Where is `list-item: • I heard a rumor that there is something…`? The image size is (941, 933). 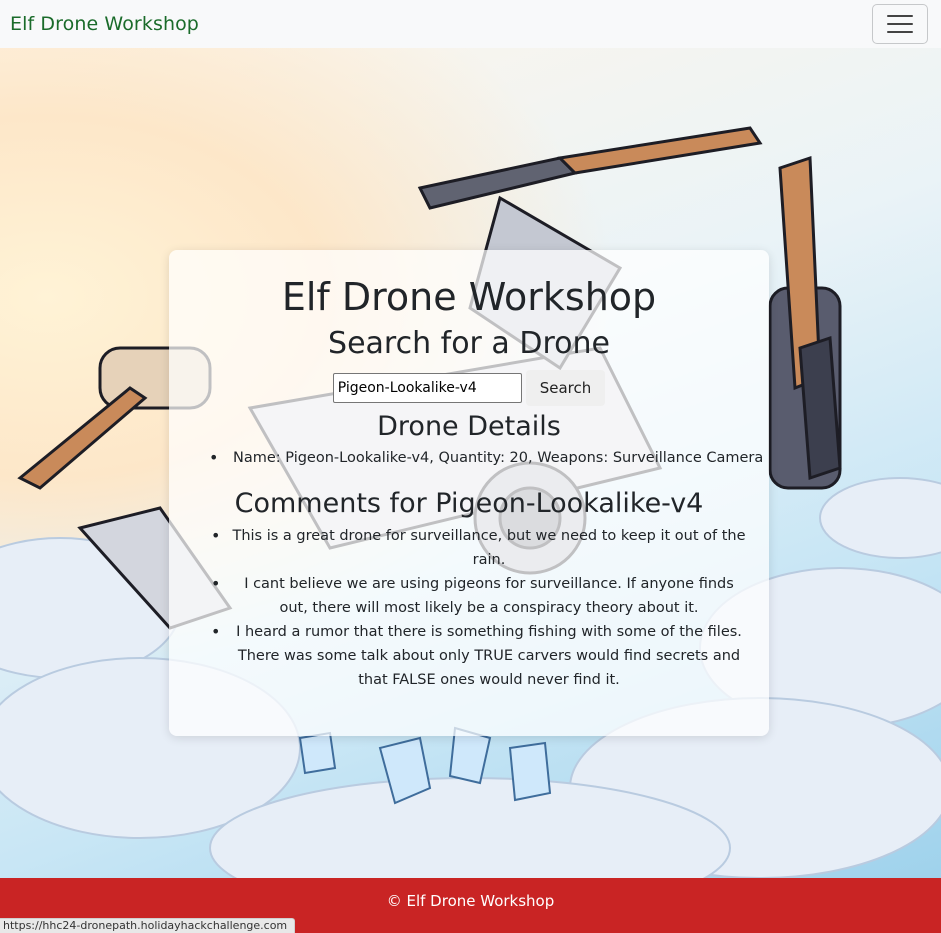
list-item: • I heard a rumor that there is something… is located at coordinates (476, 655).